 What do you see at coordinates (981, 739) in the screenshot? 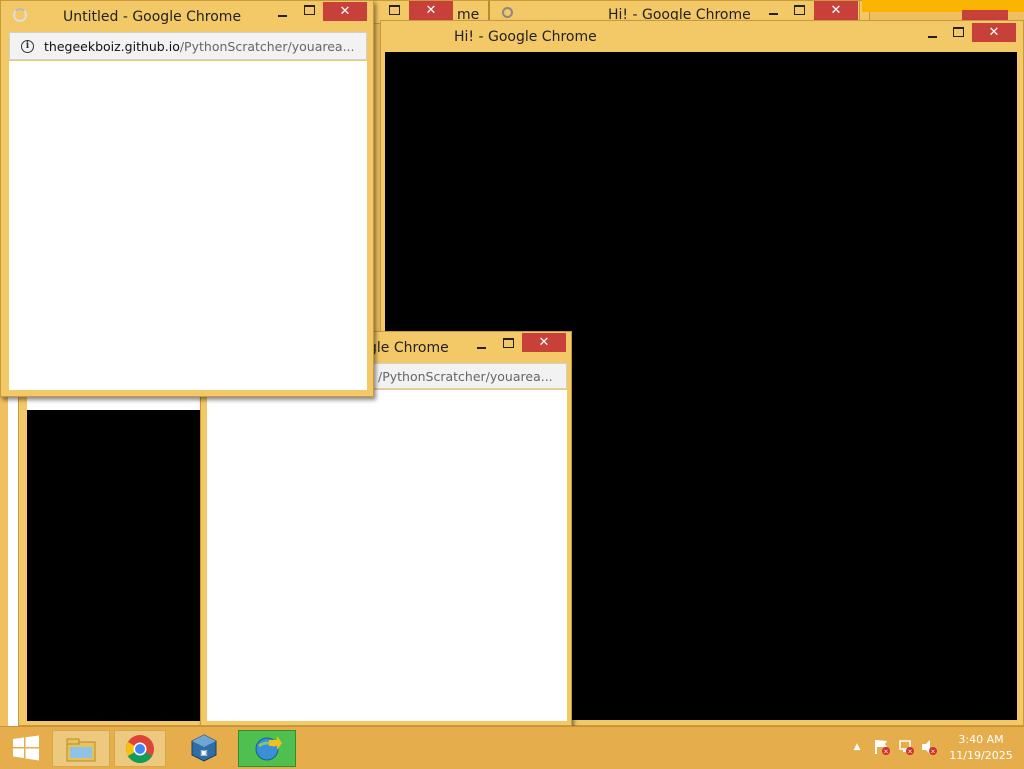
I see `clock-time: 3:40 AM` at bounding box center [981, 739].